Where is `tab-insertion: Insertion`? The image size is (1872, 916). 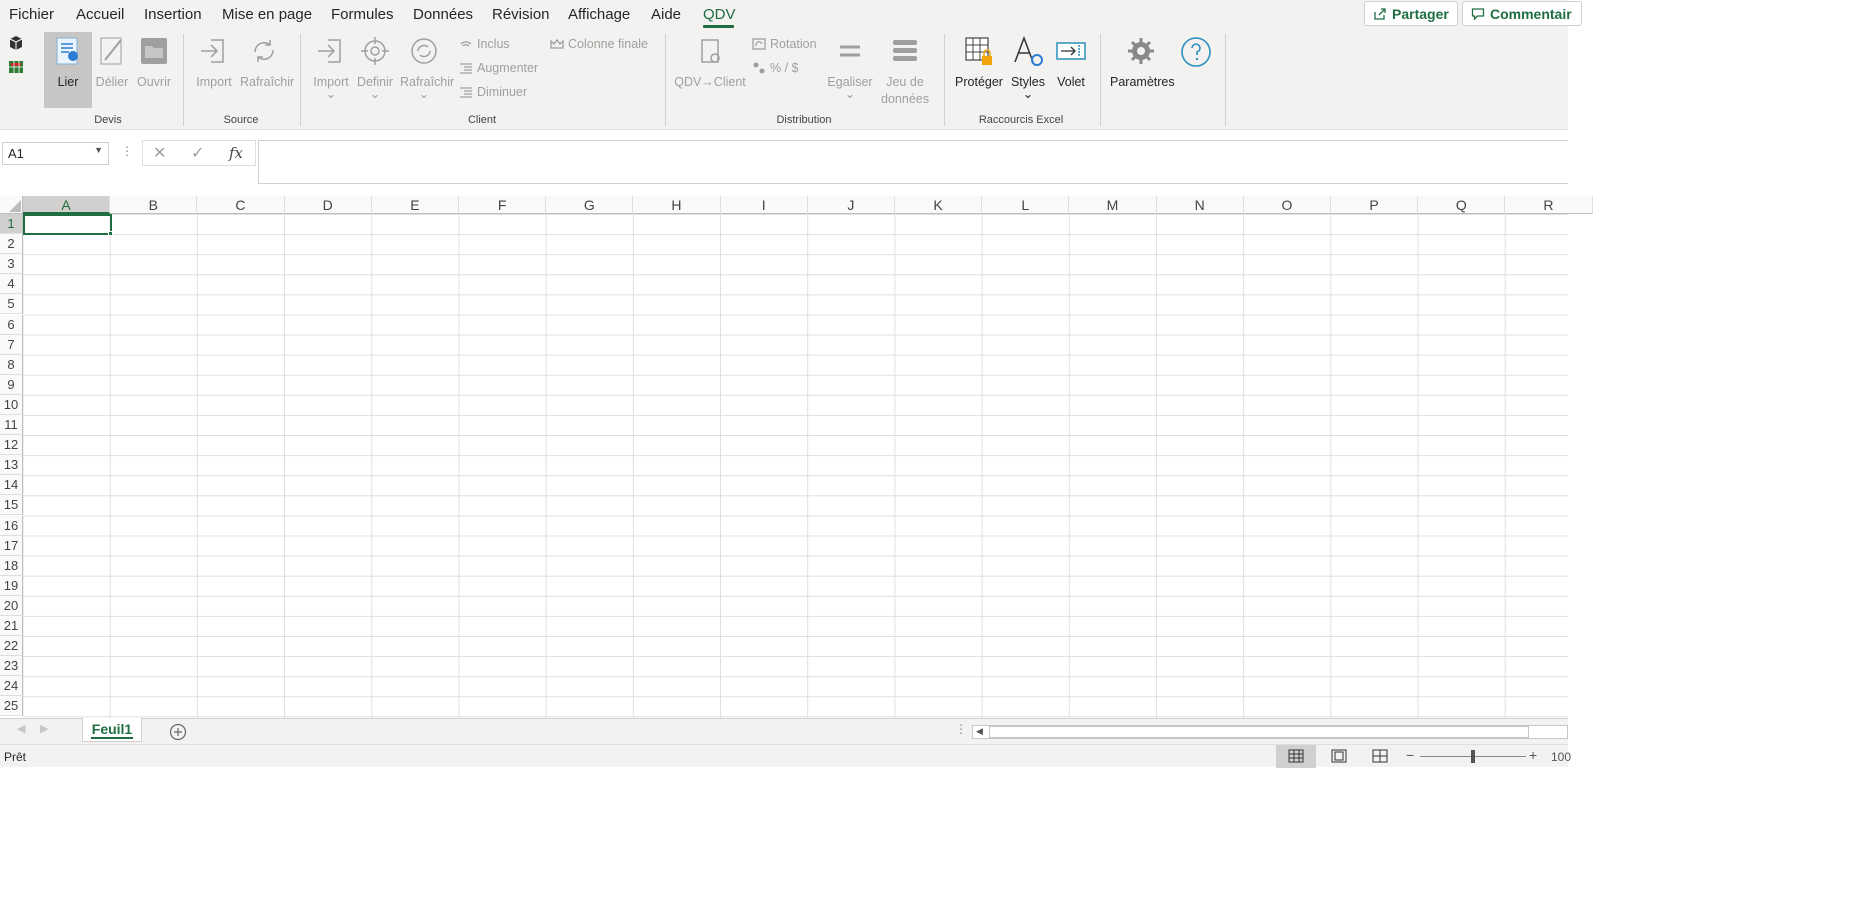
tab-insertion: Insertion is located at coordinates (173, 14).